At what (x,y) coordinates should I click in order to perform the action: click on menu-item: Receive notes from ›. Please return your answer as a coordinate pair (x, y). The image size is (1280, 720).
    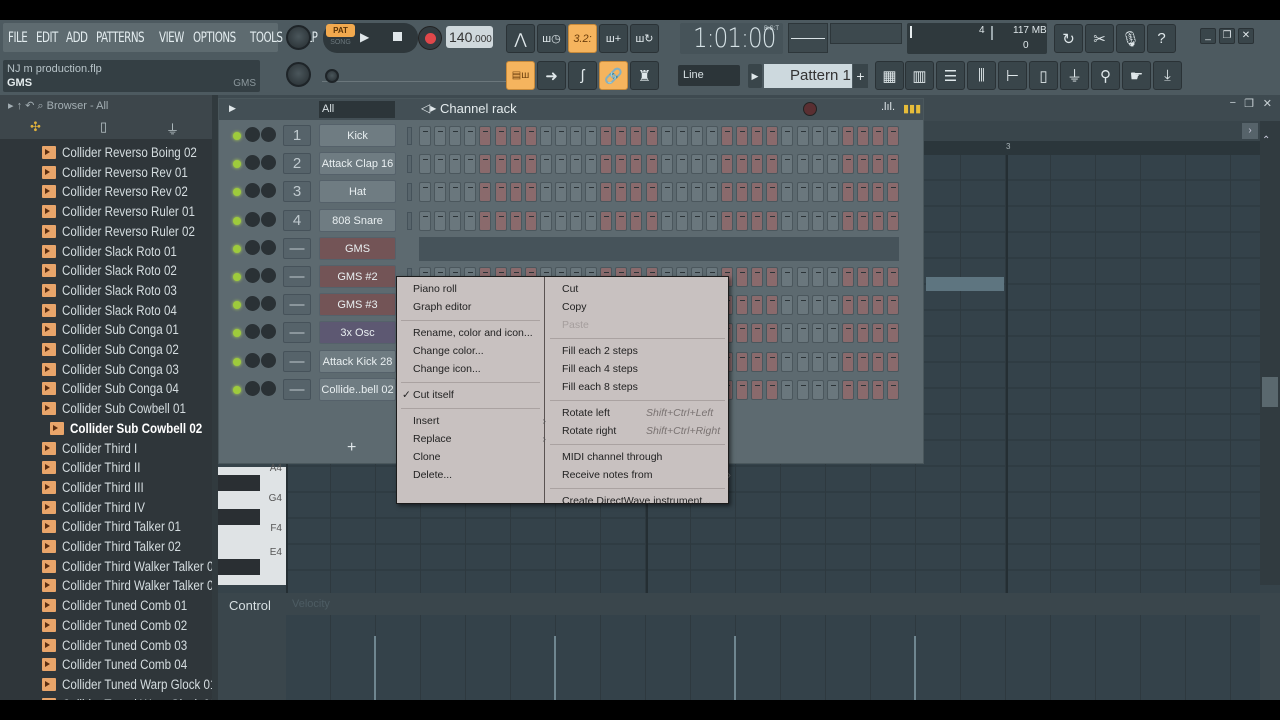
    Looking at the image, I should click on (646, 475).